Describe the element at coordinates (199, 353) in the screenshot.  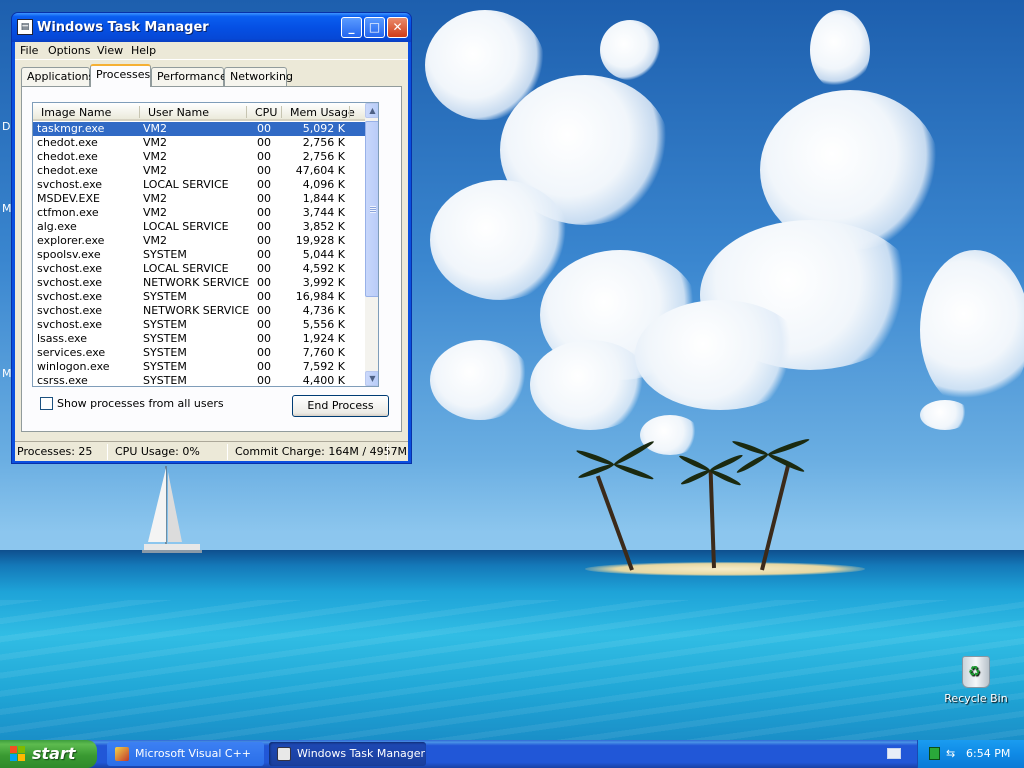
I see `process-row: services.exe SYSTEM 00 7,760 K` at that location.